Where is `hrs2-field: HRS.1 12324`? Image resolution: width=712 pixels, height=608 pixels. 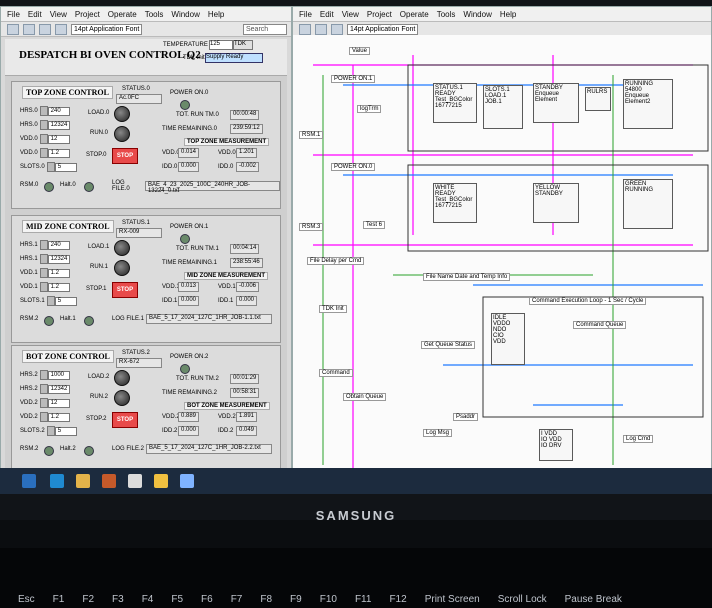 hrs2-field: HRS.1 12324 is located at coordinates (45, 259).